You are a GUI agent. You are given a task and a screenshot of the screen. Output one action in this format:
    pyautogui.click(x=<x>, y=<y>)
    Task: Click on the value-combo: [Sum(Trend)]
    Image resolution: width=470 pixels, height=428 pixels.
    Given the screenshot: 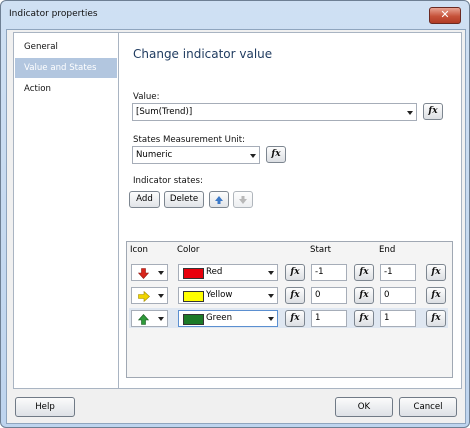 What is the action you would take?
    pyautogui.click(x=274, y=112)
    